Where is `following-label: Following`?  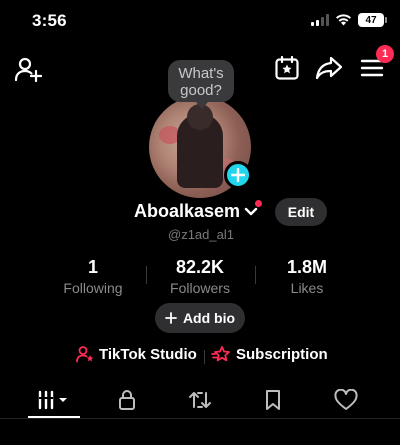
following-label: Following is located at coordinates (93, 288).